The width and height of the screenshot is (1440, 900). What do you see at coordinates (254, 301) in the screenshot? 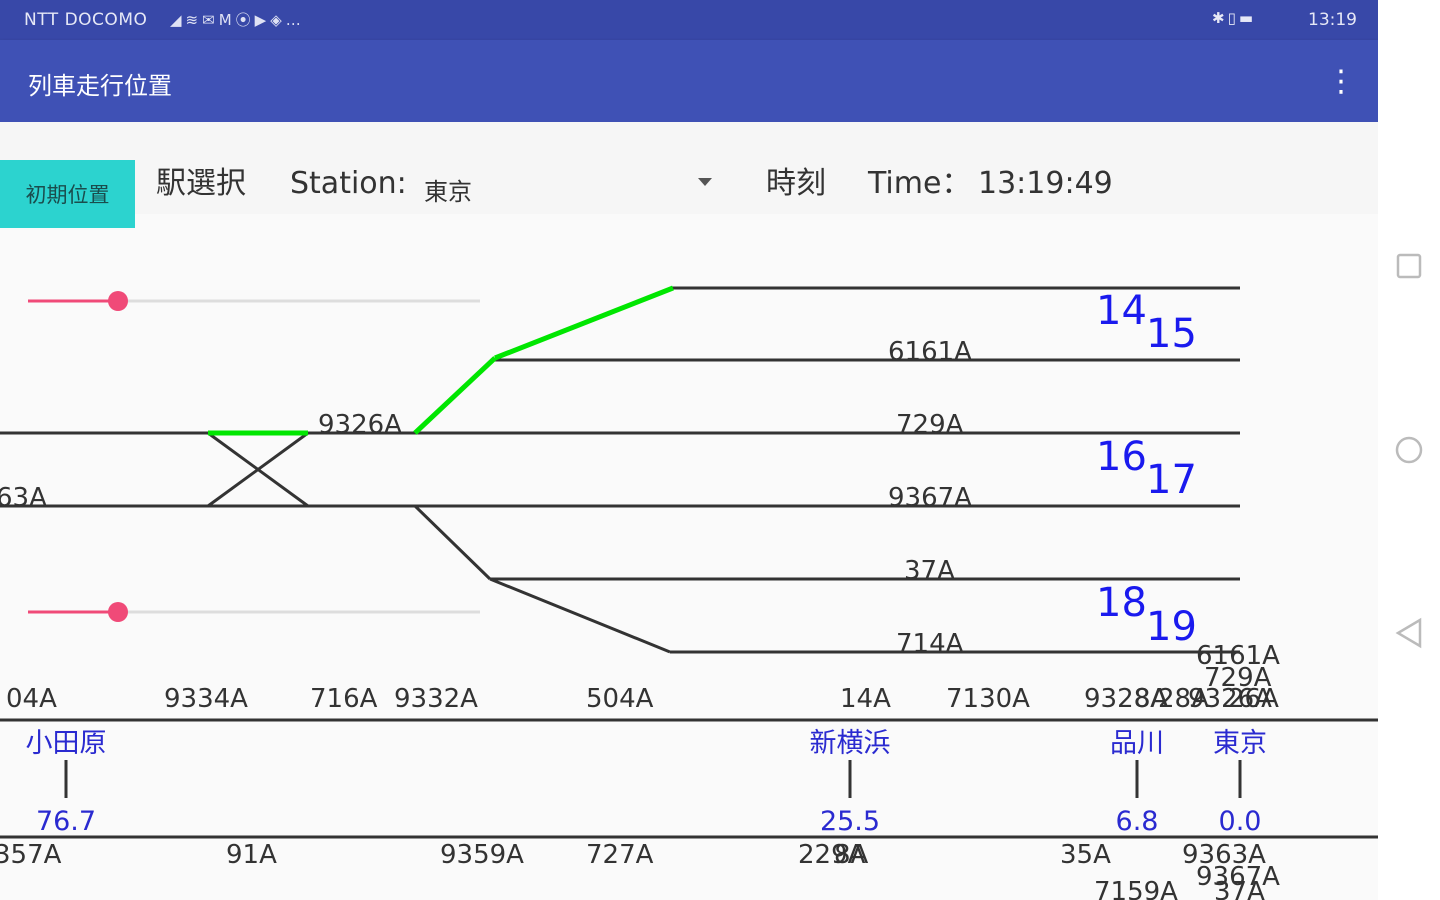
I see `upper-slider` at bounding box center [254, 301].